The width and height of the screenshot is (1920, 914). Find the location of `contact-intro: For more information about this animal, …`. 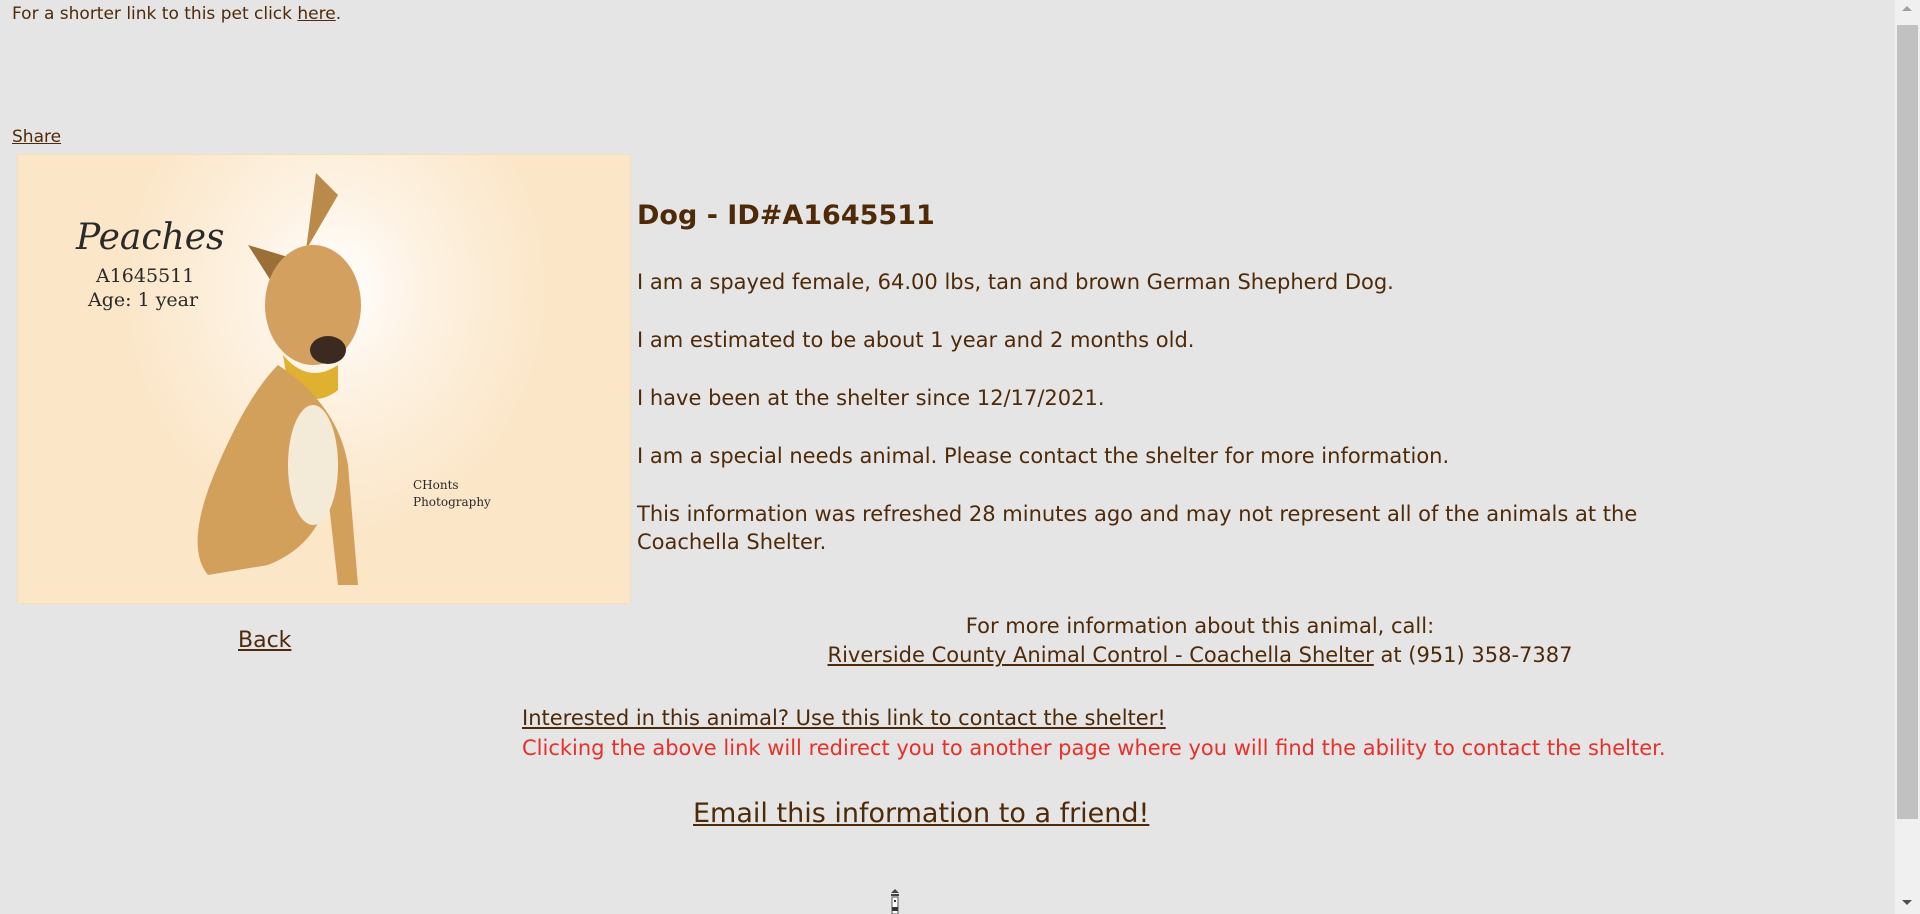

contact-intro: For more information about this animal, … is located at coordinates (1200, 626).